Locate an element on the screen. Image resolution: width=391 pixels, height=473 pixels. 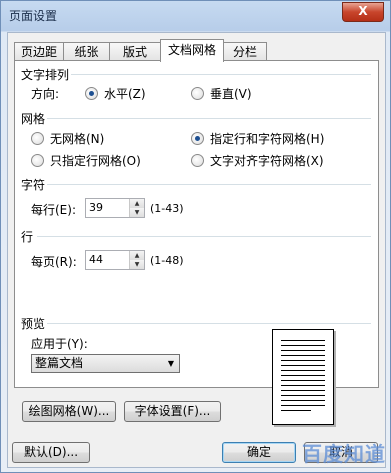
chars-per-line-range: (1-43) is located at coordinates (167, 208).